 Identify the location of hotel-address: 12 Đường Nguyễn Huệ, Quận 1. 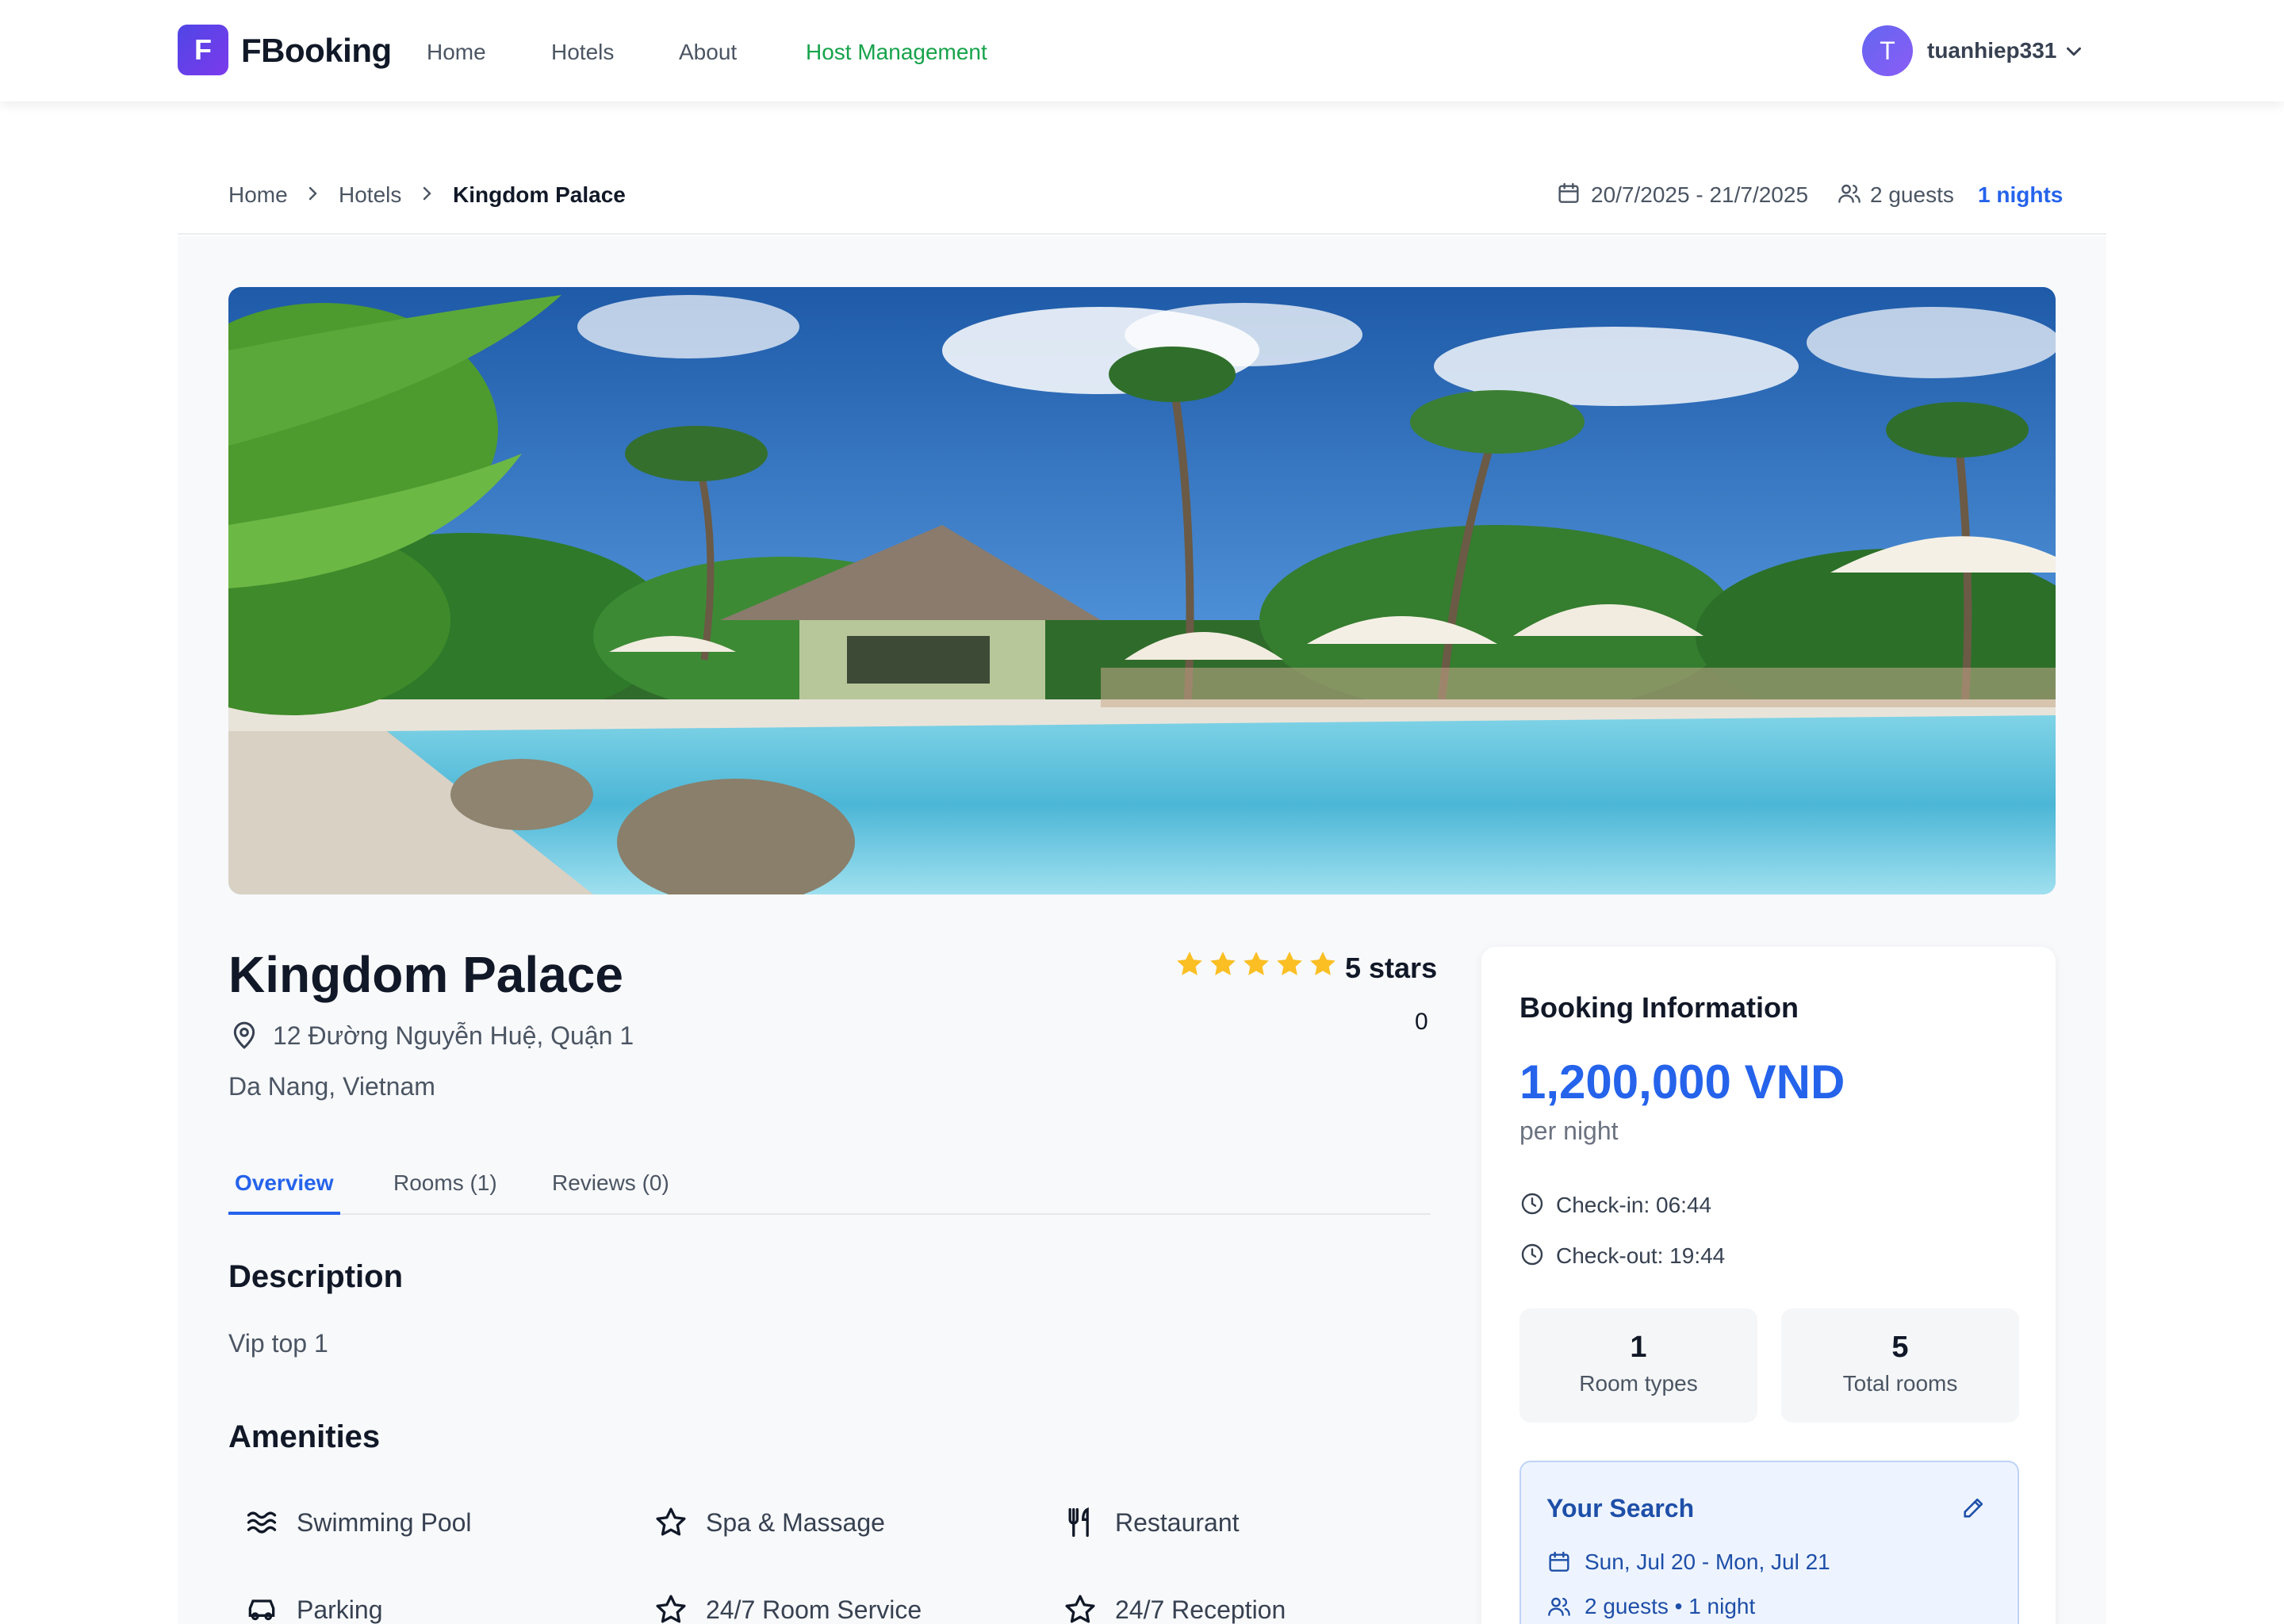
(453, 1035).